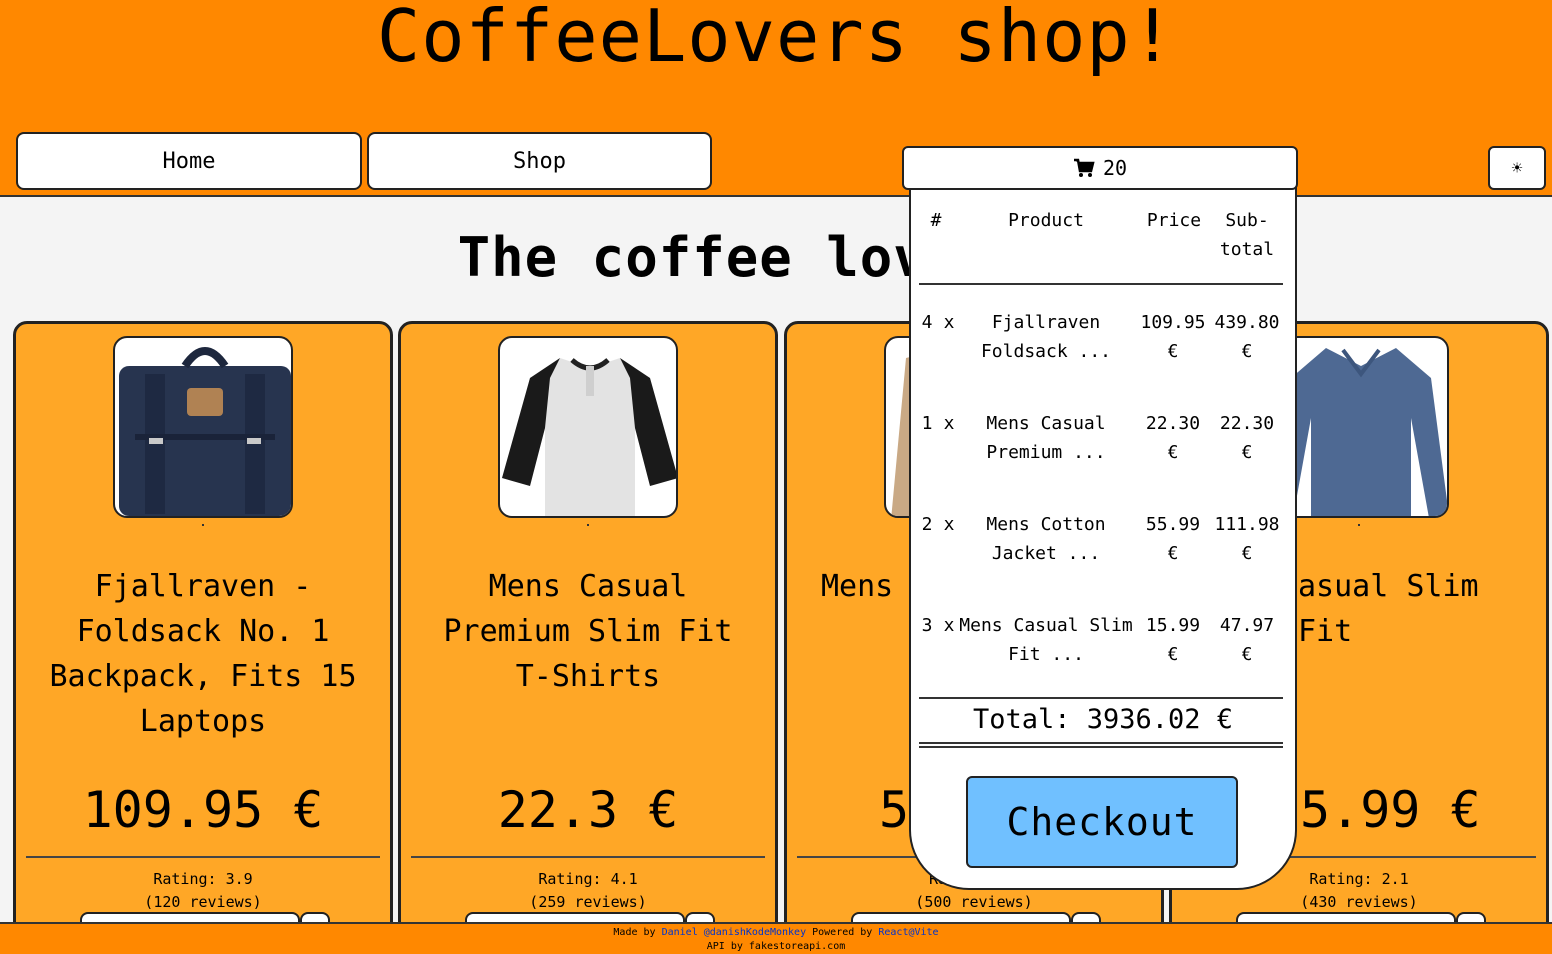 The height and width of the screenshot is (954, 1552). What do you see at coordinates (588, 891) in the screenshot?
I see `product-rating: Rating: 4.1 (259 reviews)` at bounding box center [588, 891].